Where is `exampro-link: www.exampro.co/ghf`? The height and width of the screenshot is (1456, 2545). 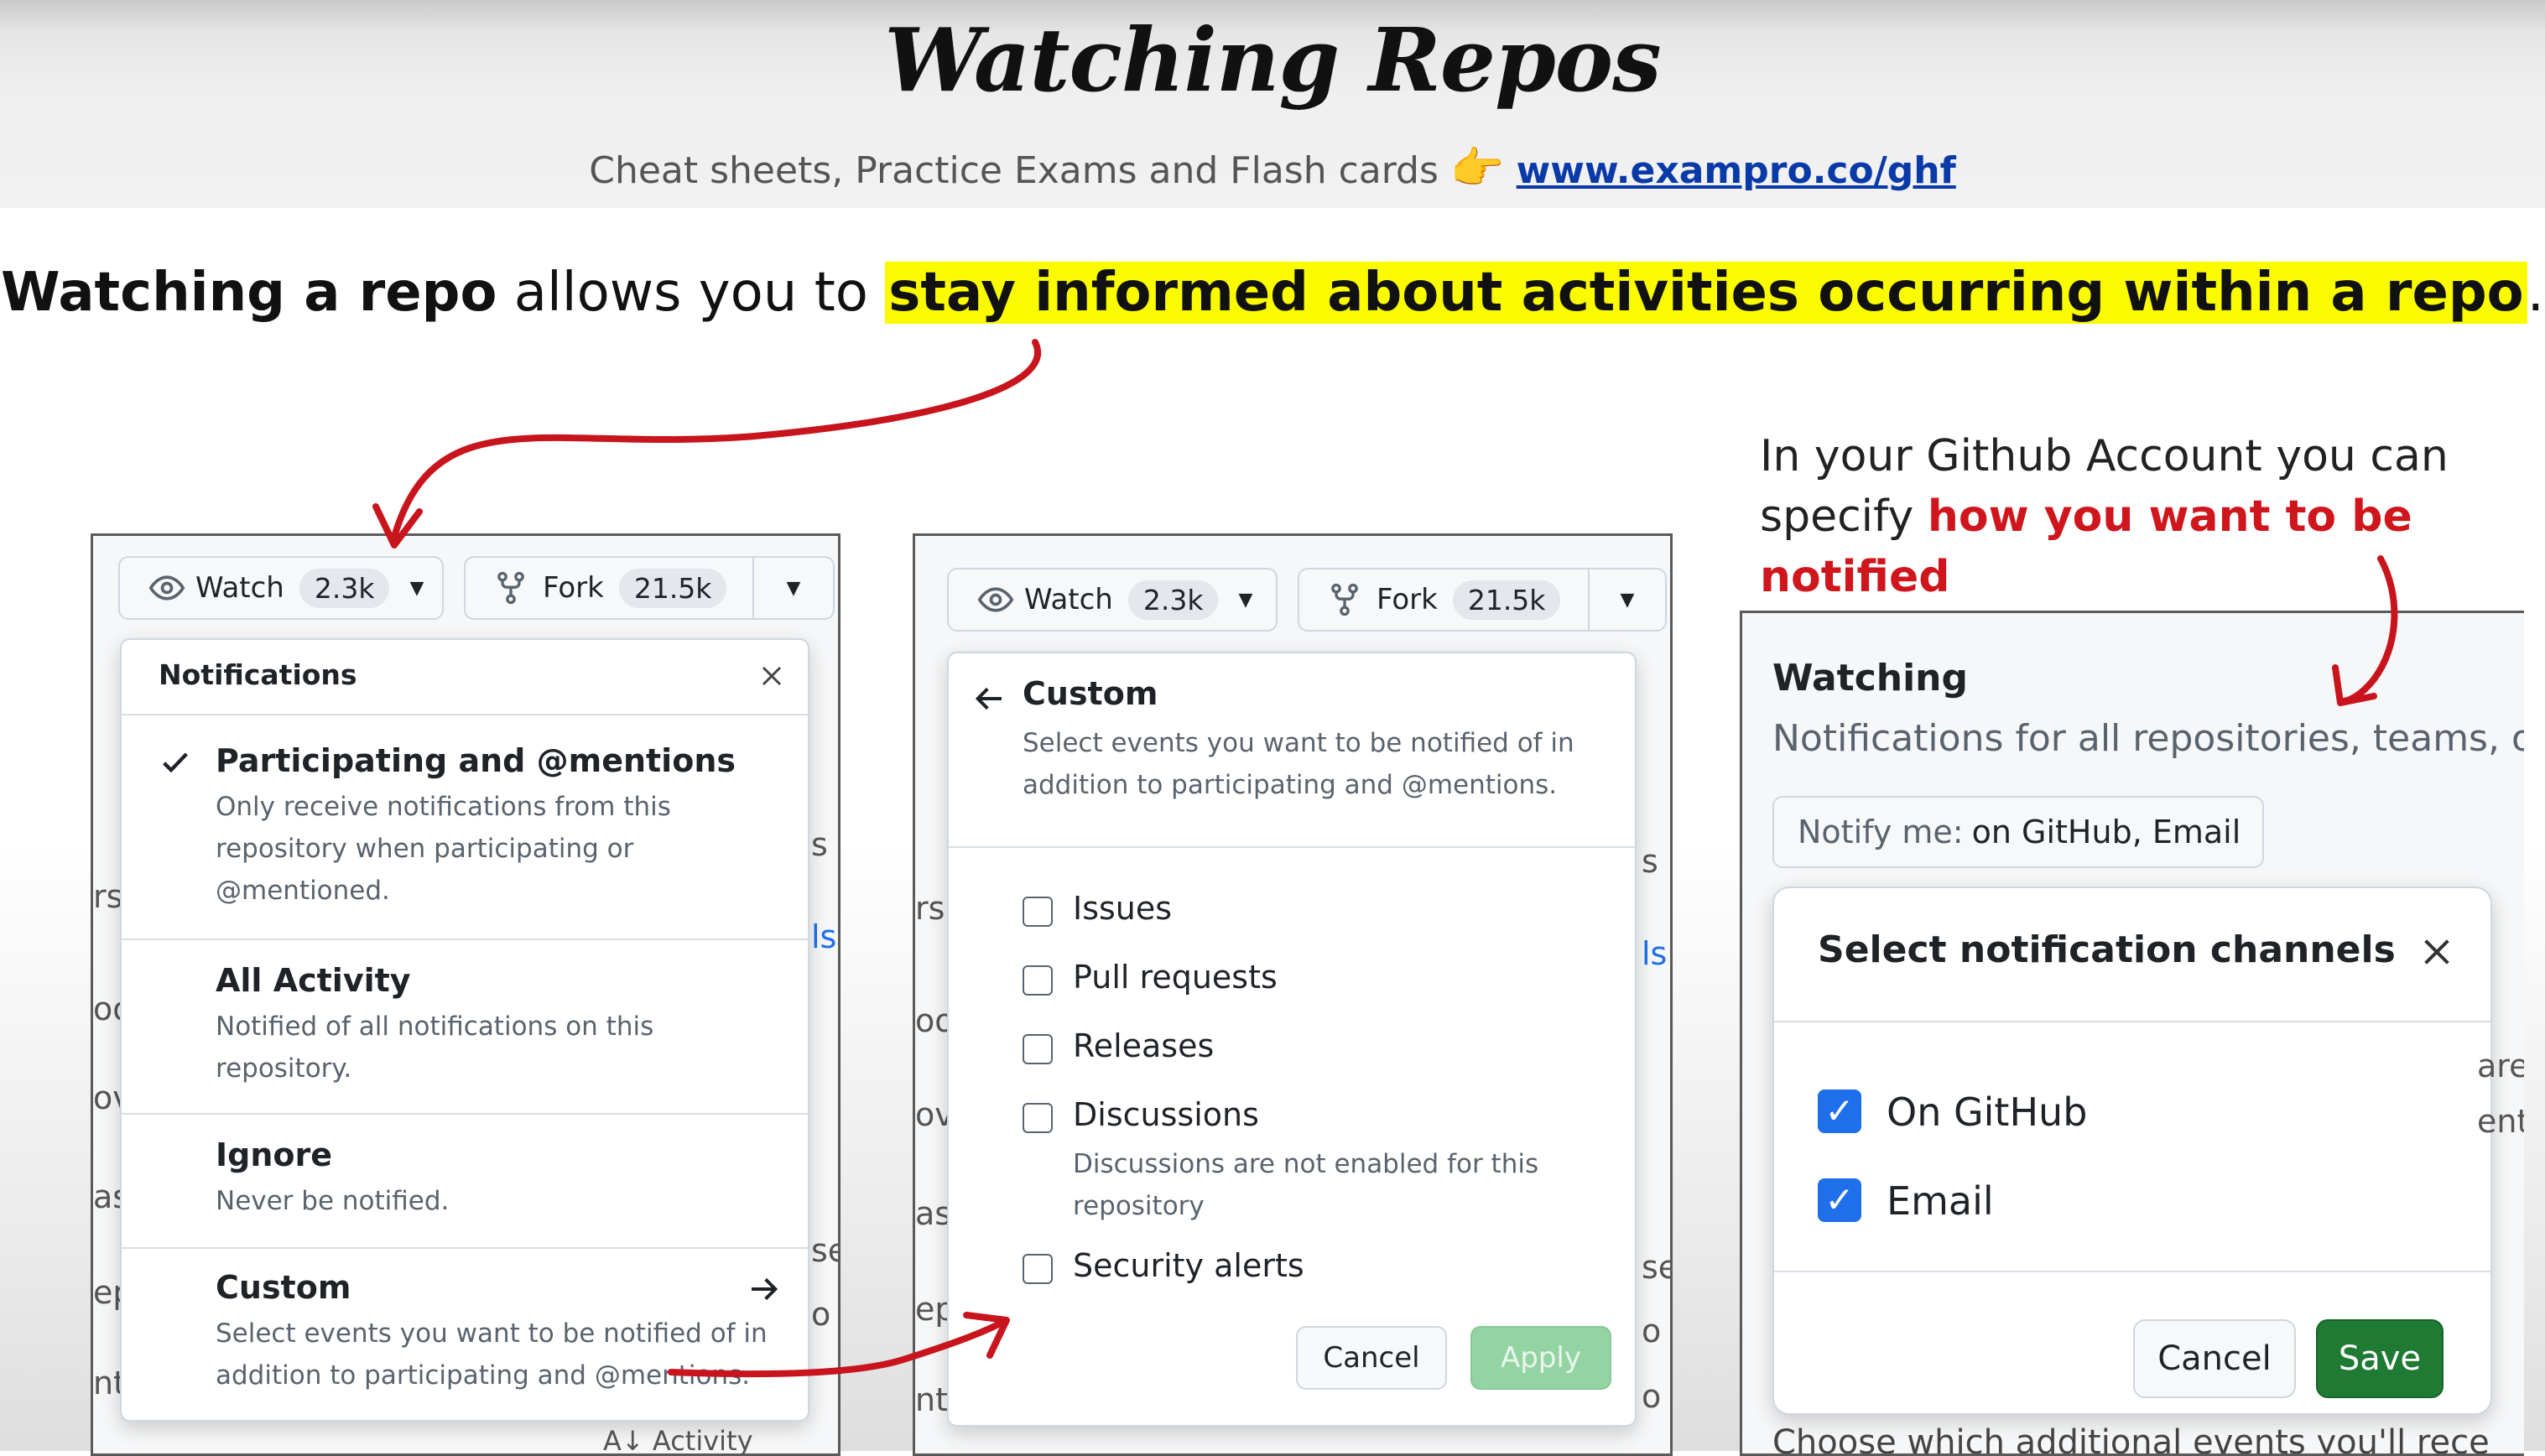
exampro-link: www.exampro.co/ghf is located at coordinates (1736, 170).